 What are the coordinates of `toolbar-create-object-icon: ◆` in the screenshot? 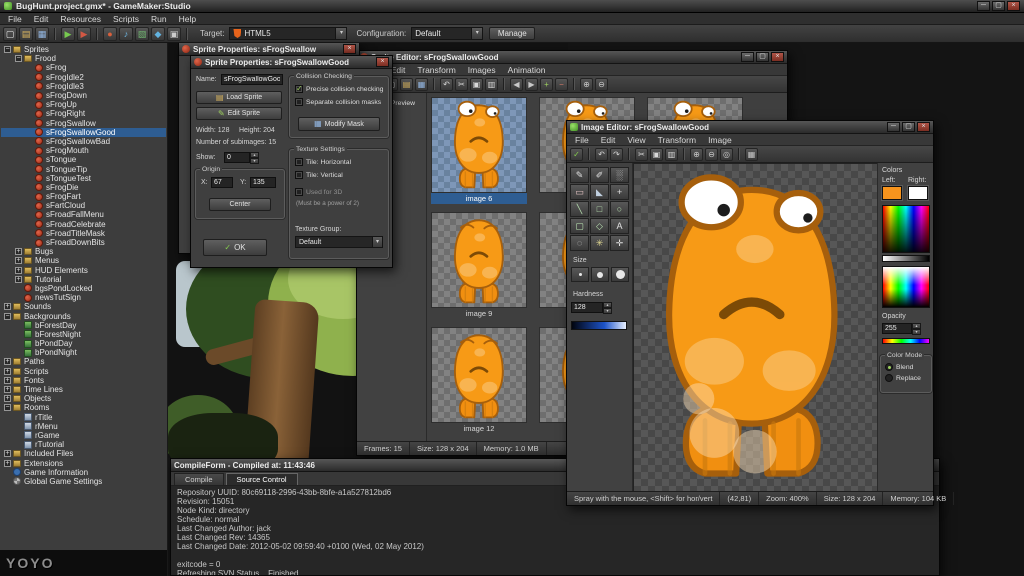 It's located at (158, 33).